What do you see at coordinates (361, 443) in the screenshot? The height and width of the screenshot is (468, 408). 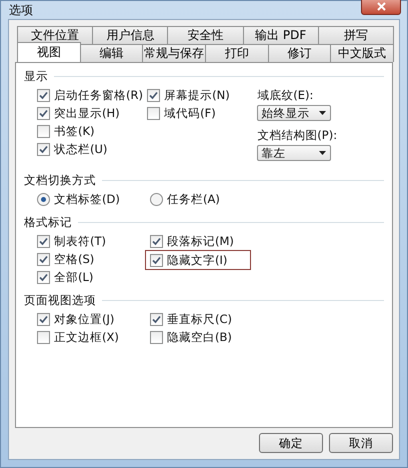 I see `dialog-button: 取消` at bounding box center [361, 443].